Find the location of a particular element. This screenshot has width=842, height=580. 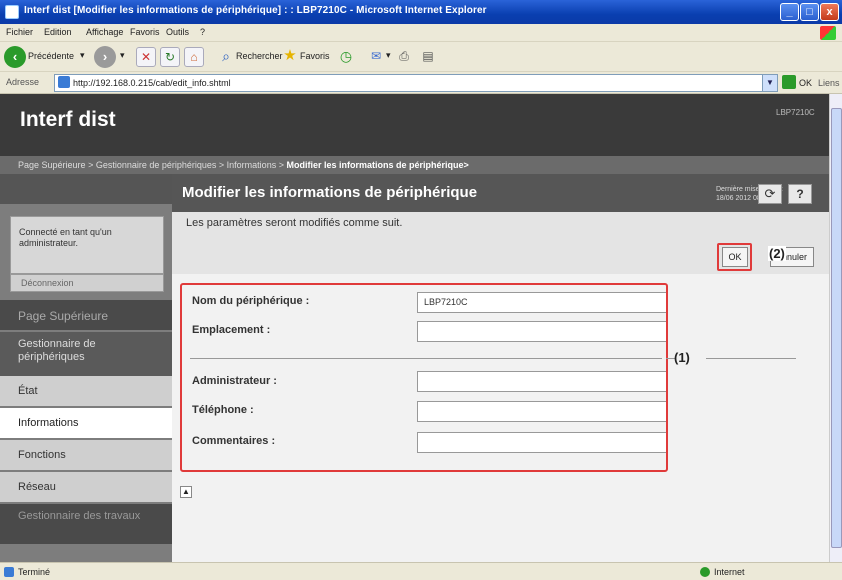

annotation-2: (2) is located at coordinates (777, 253).